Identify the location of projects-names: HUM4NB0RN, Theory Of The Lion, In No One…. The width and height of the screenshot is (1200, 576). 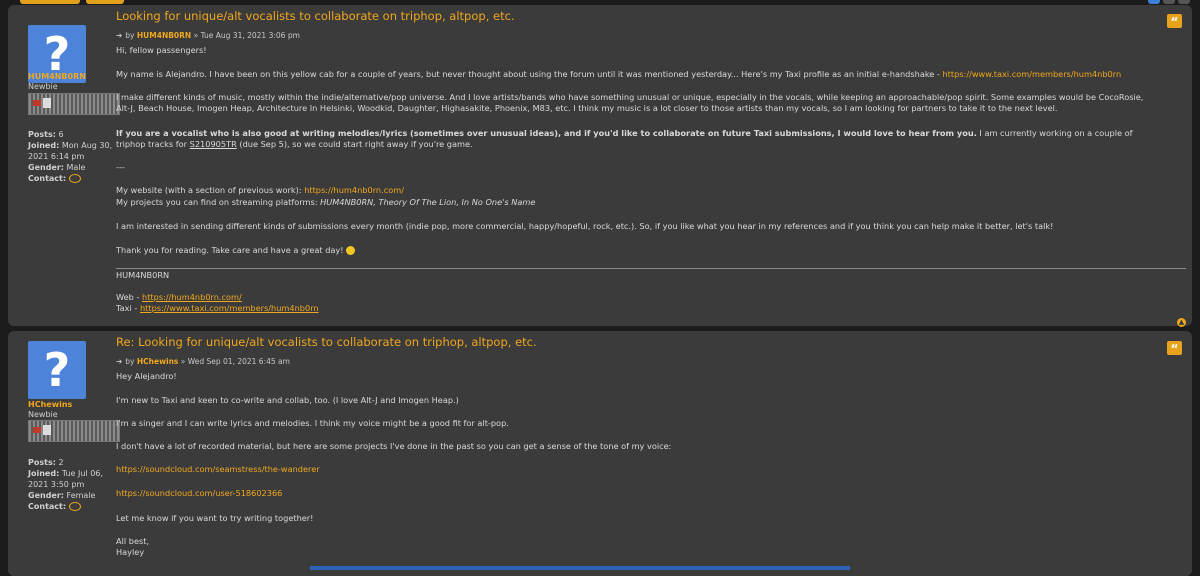
(428, 202).